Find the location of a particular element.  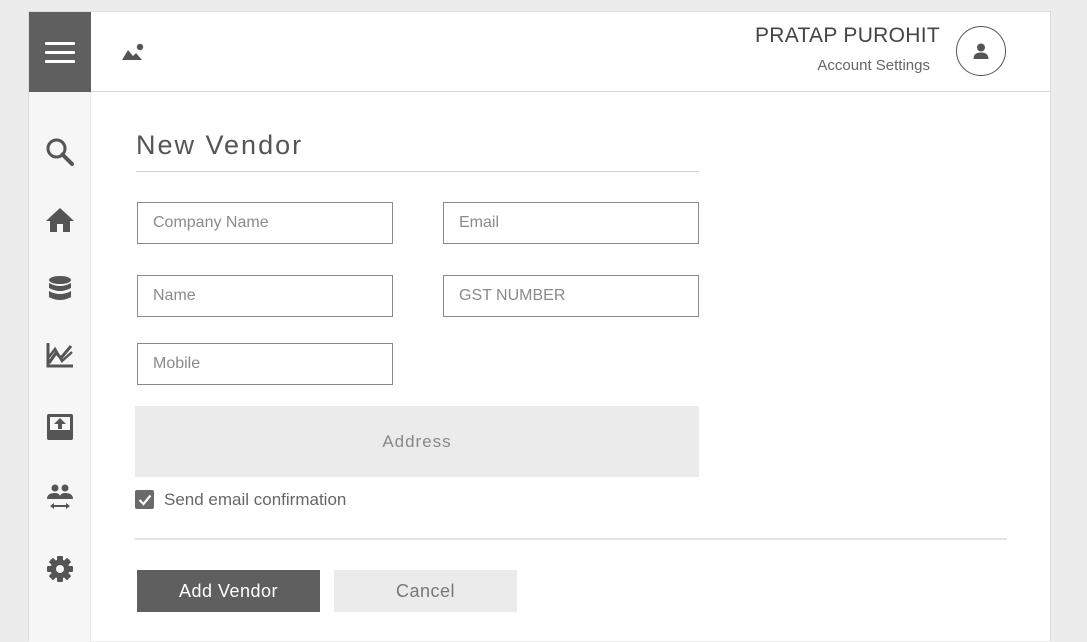

account-settings-link: Account Settings is located at coordinates (873, 65).